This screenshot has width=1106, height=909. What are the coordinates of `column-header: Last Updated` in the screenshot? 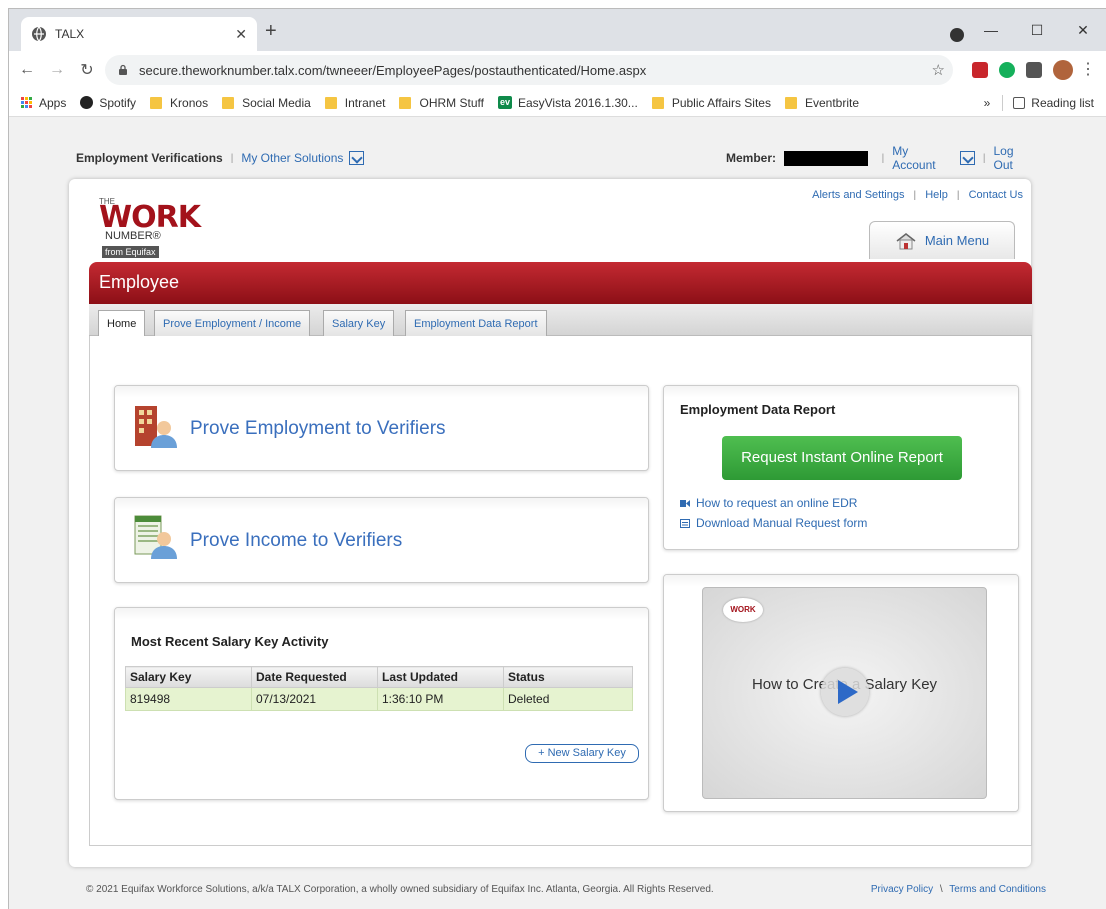 It's located at (440, 677).